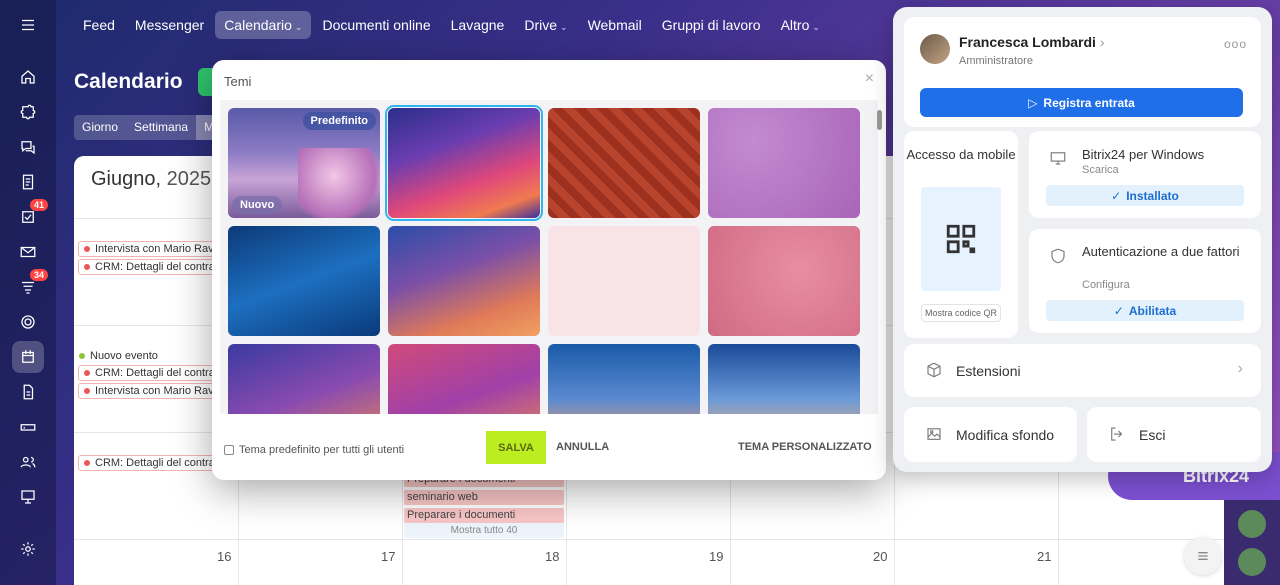 Image resolution: width=1280 pixels, height=585 pixels. Describe the element at coordinates (1033, 102) in the screenshot. I see `play-icon: ▷` at that location.